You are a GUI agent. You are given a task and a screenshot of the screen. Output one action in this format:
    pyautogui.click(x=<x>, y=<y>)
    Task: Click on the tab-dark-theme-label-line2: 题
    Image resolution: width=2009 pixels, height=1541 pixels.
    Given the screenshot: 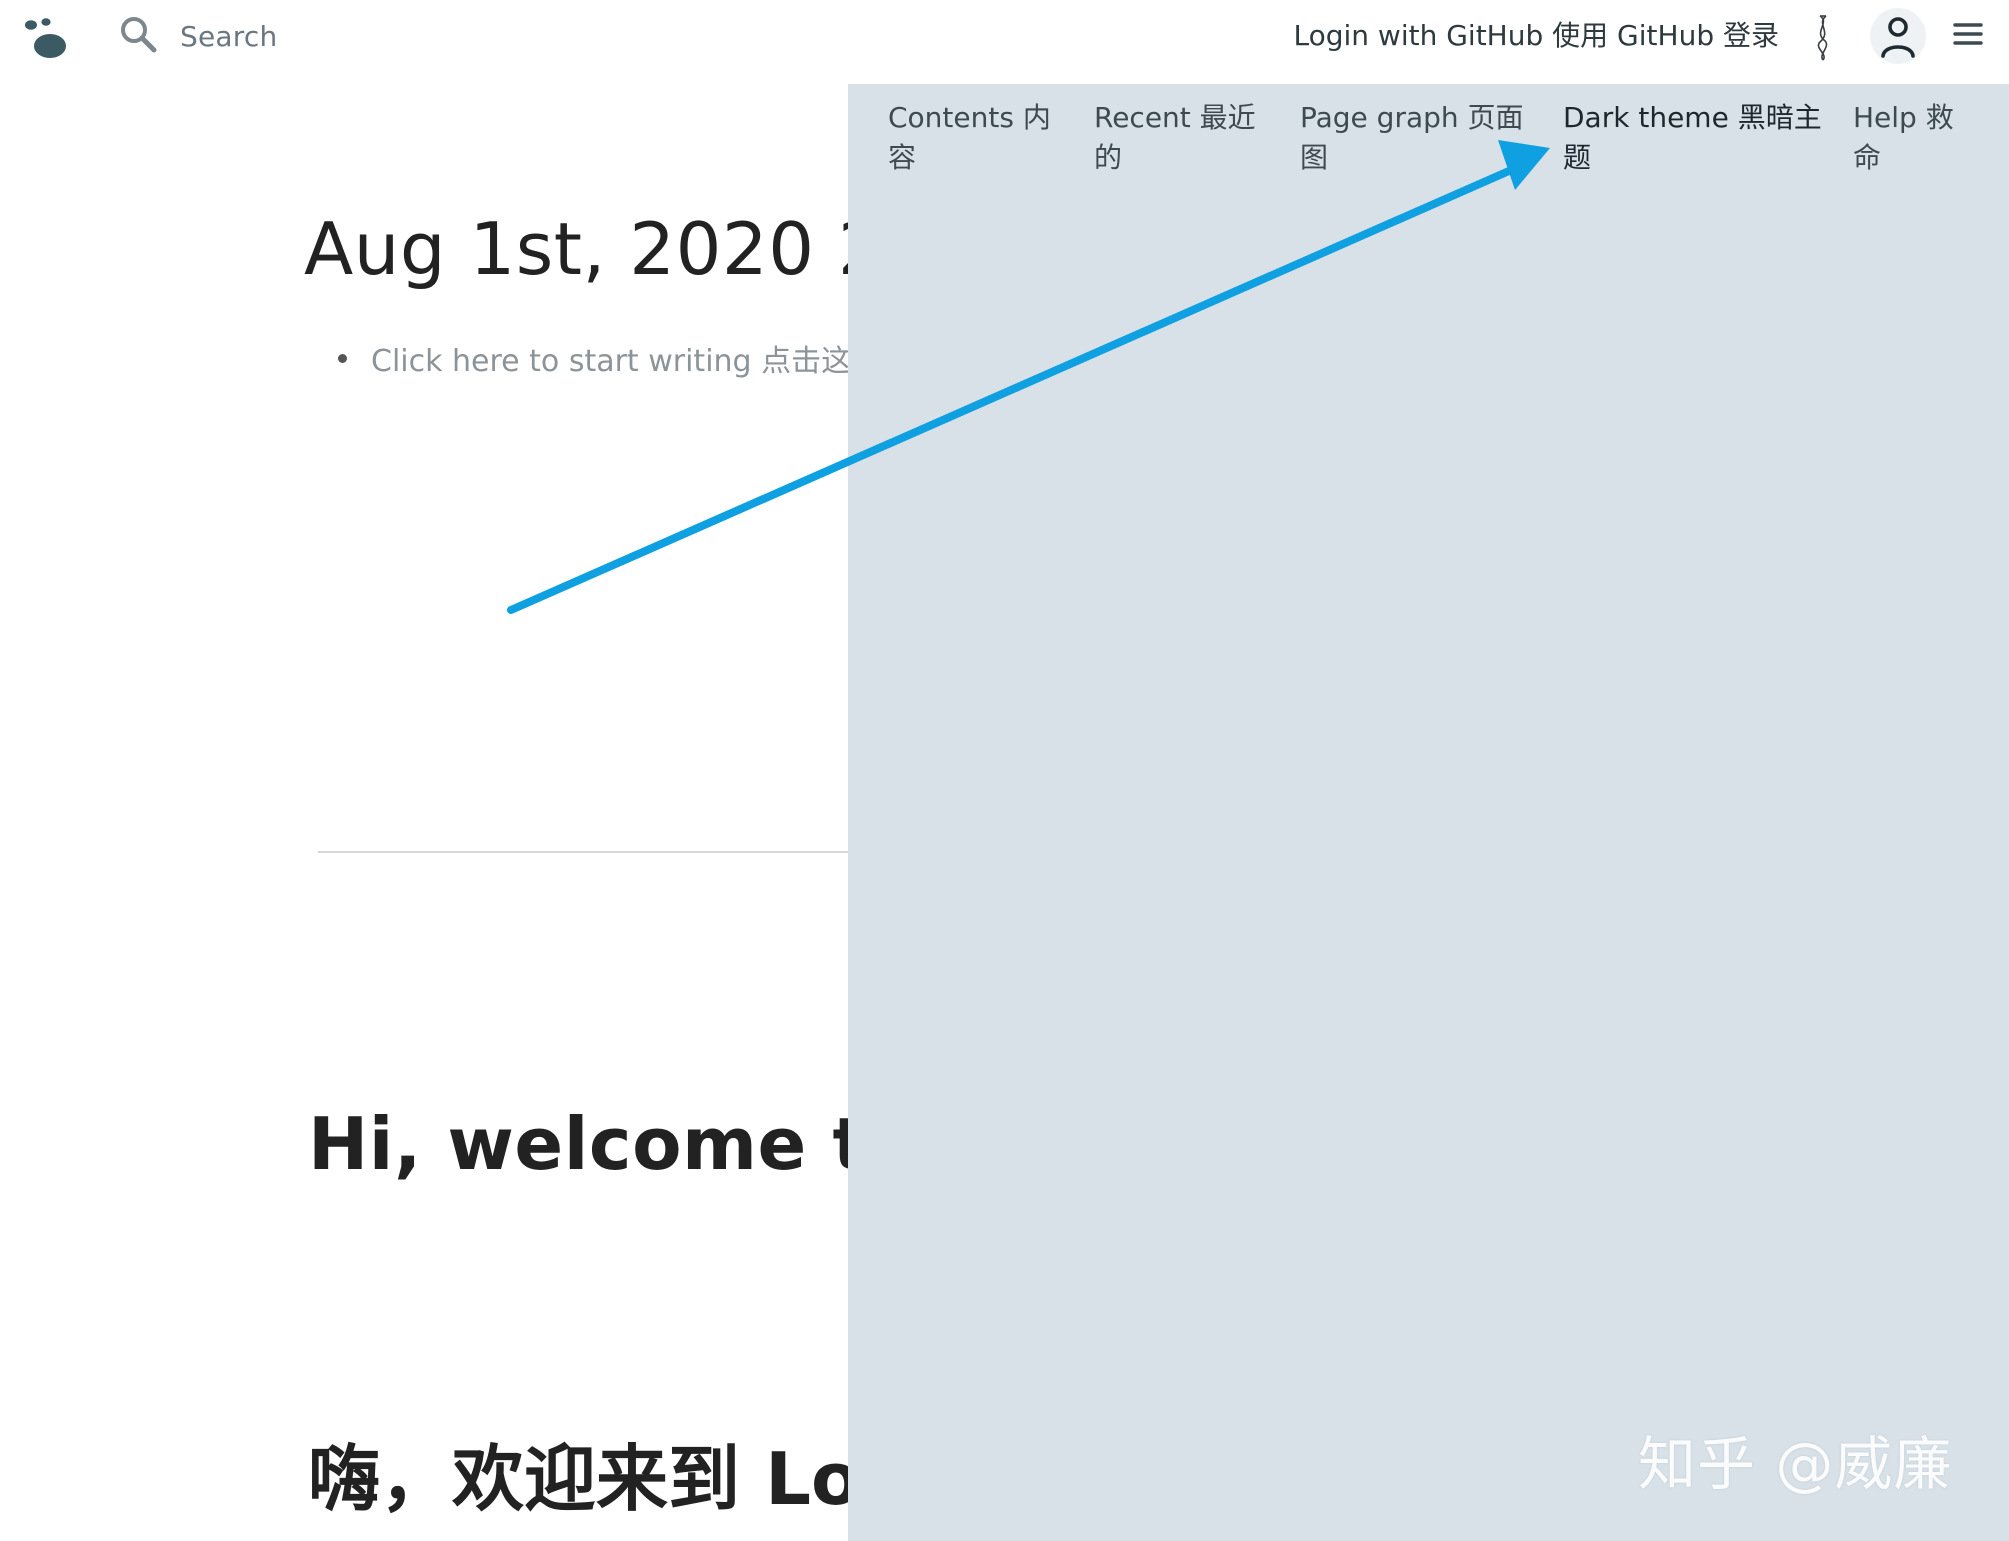 What is the action you would take?
    pyautogui.click(x=1577, y=157)
    